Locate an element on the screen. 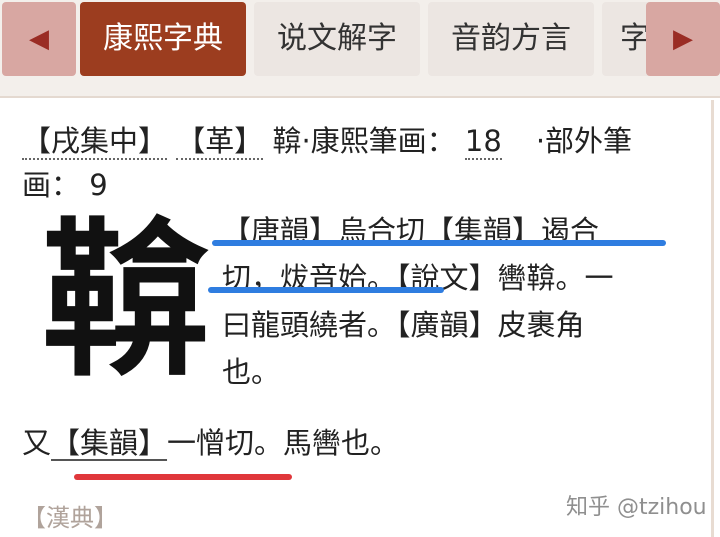 The height and width of the screenshot is (537, 720). watermark: 知乎 @tzihou is located at coordinates (636, 507).